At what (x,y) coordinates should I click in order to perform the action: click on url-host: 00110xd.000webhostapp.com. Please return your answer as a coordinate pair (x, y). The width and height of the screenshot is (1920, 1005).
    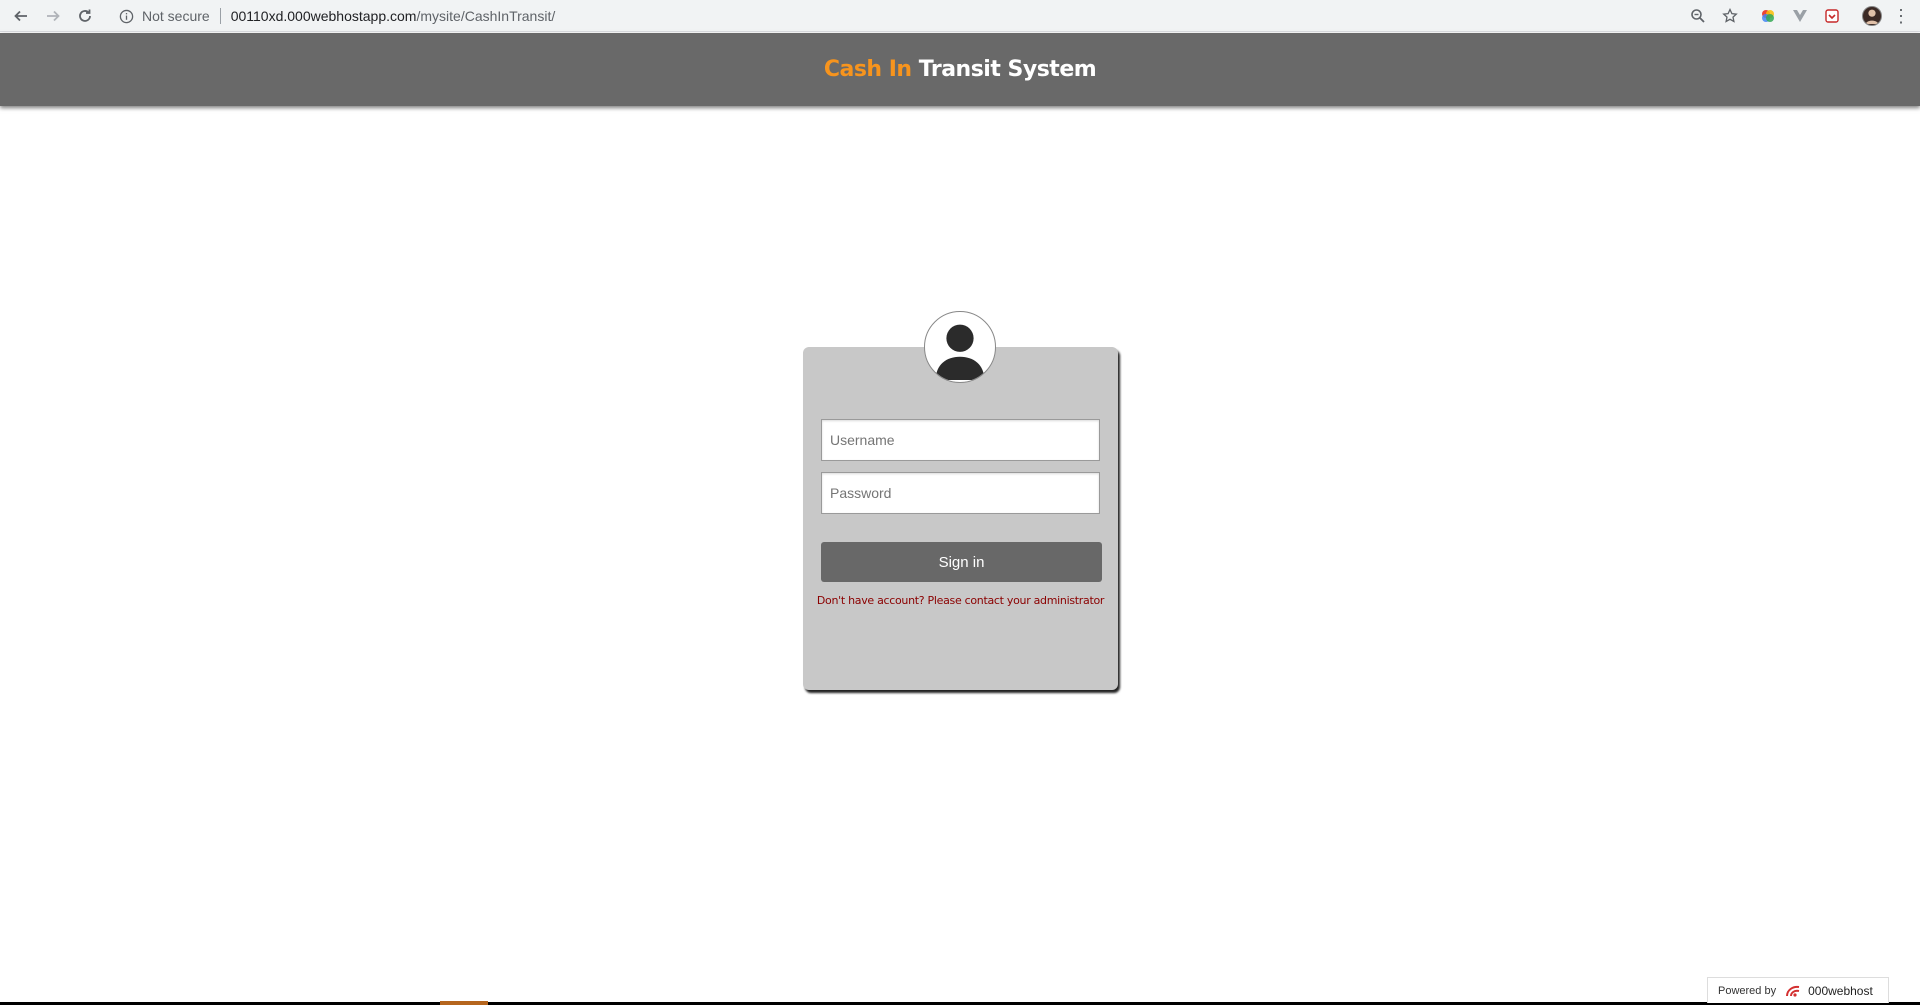
    Looking at the image, I should click on (323, 16).